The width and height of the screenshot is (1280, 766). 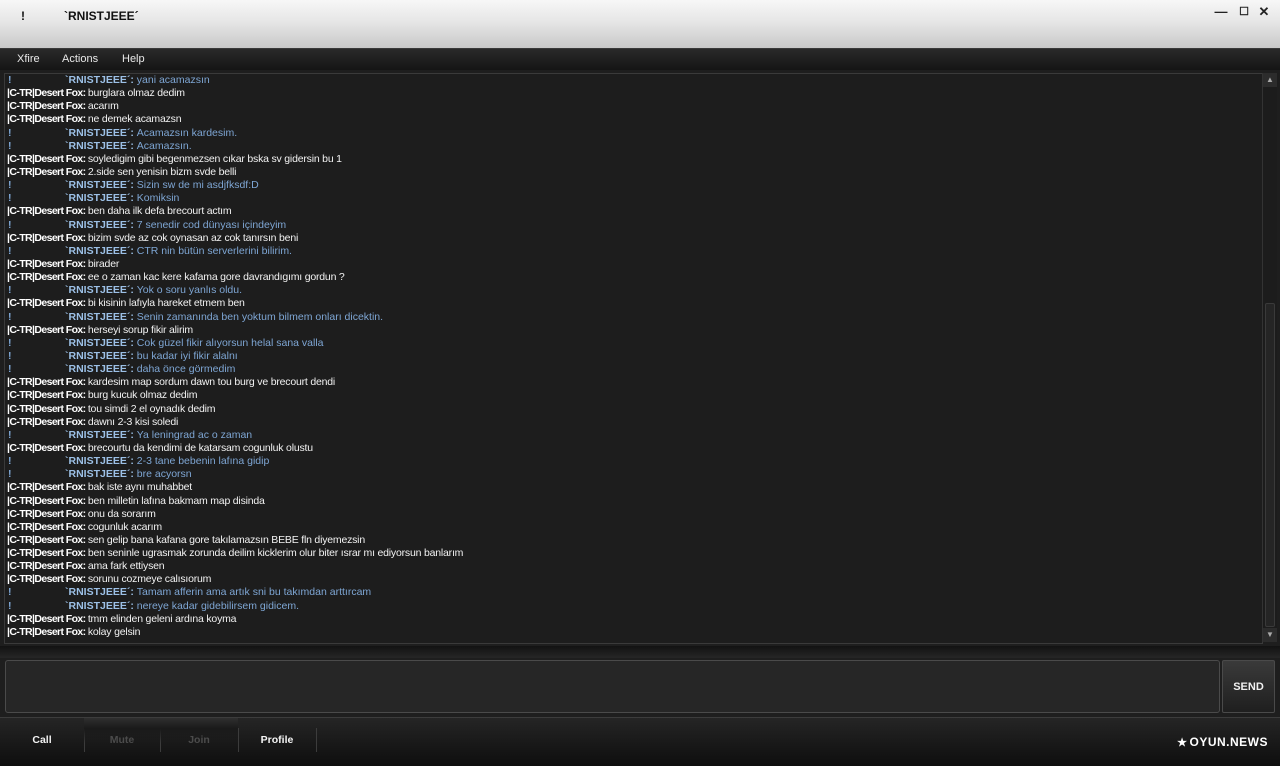 What do you see at coordinates (186, 369) in the screenshot?
I see `message-text: daha önce görmedim` at bounding box center [186, 369].